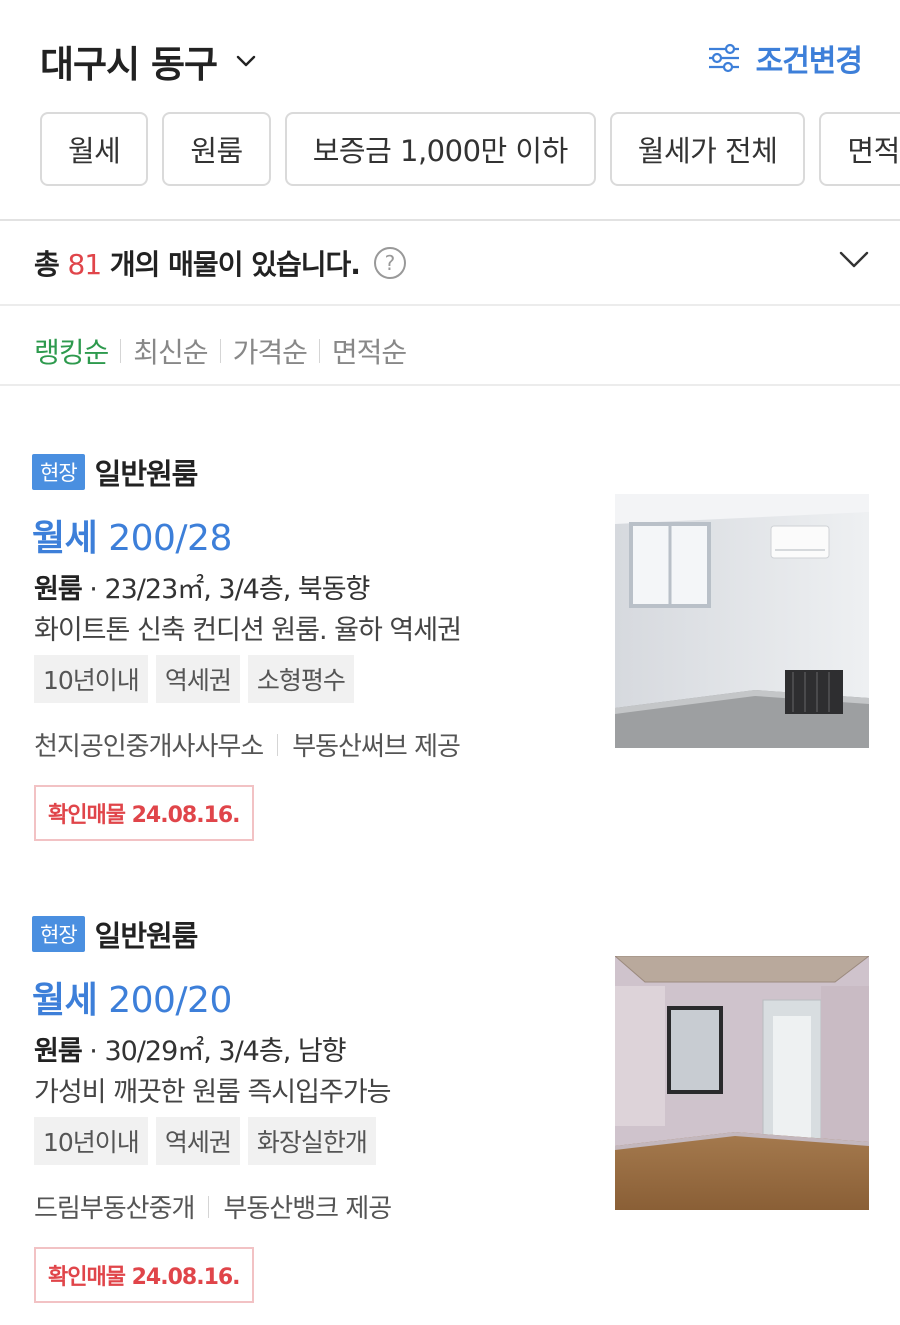 Image resolution: width=900 pixels, height=1325 pixels. What do you see at coordinates (132, 538) in the screenshot?
I see `listing-price: 월세 200/28` at bounding box center [132, 538].